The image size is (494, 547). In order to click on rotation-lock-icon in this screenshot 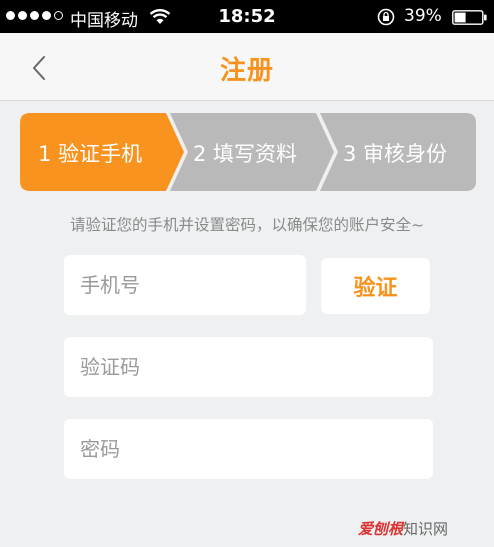, I will do `click(386, 19)`.